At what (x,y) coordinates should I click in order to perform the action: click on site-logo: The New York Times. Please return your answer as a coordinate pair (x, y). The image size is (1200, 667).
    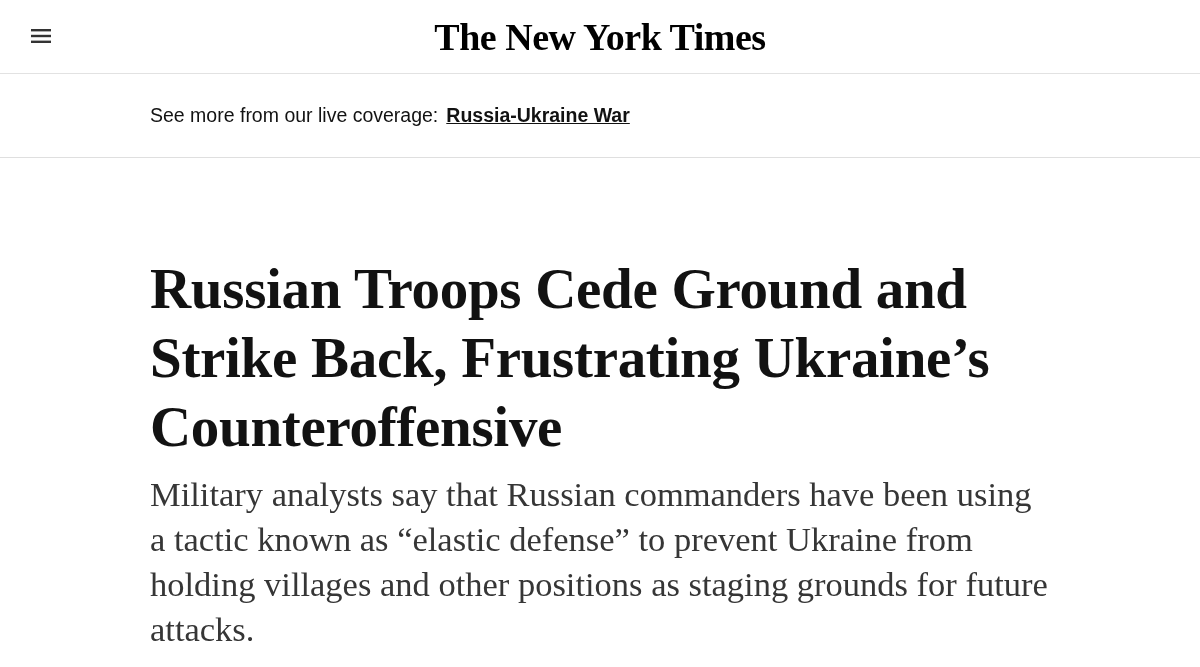
    Looking at the image, I should click on (600, 36).